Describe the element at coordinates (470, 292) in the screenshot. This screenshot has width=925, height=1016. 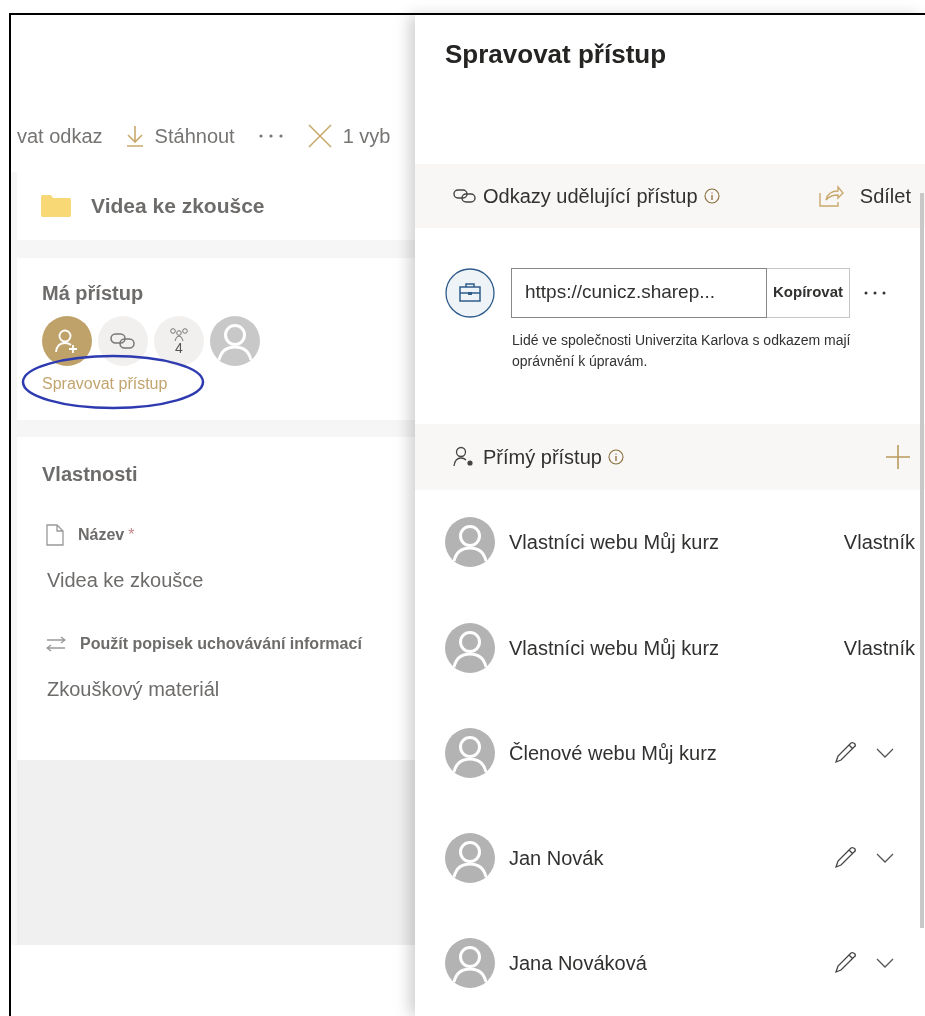
I see `briefcase-icon` at that location.